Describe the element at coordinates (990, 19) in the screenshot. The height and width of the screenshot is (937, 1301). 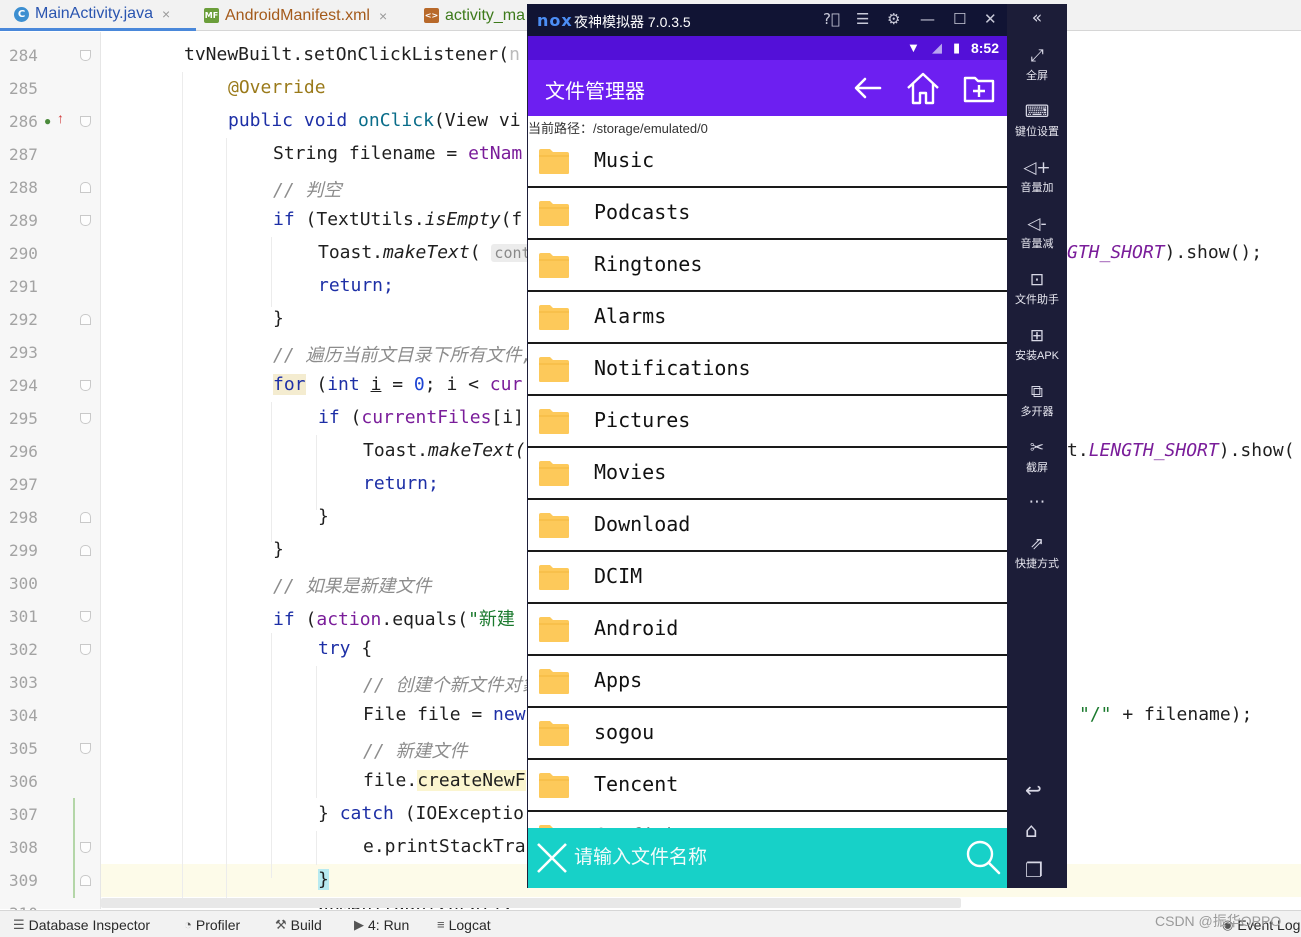
I see `close-icon: ✕` at that location.